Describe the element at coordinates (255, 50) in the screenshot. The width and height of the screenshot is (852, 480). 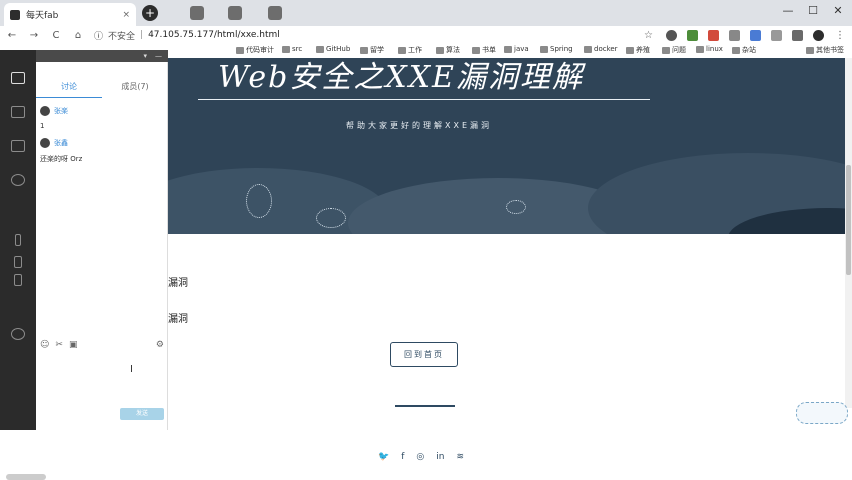
I see `bookmark-item: 代码审计` at that location.